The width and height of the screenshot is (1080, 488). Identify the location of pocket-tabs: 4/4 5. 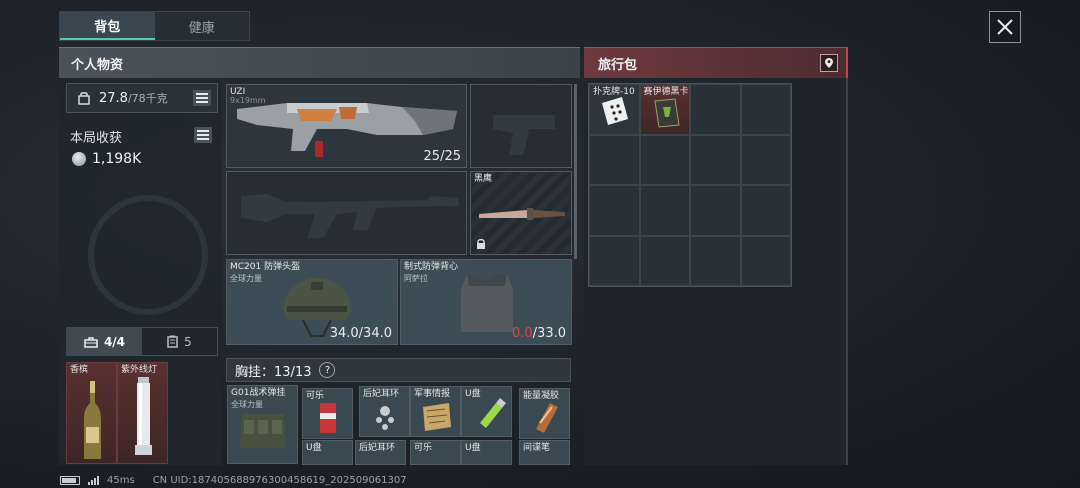
(142, 341).